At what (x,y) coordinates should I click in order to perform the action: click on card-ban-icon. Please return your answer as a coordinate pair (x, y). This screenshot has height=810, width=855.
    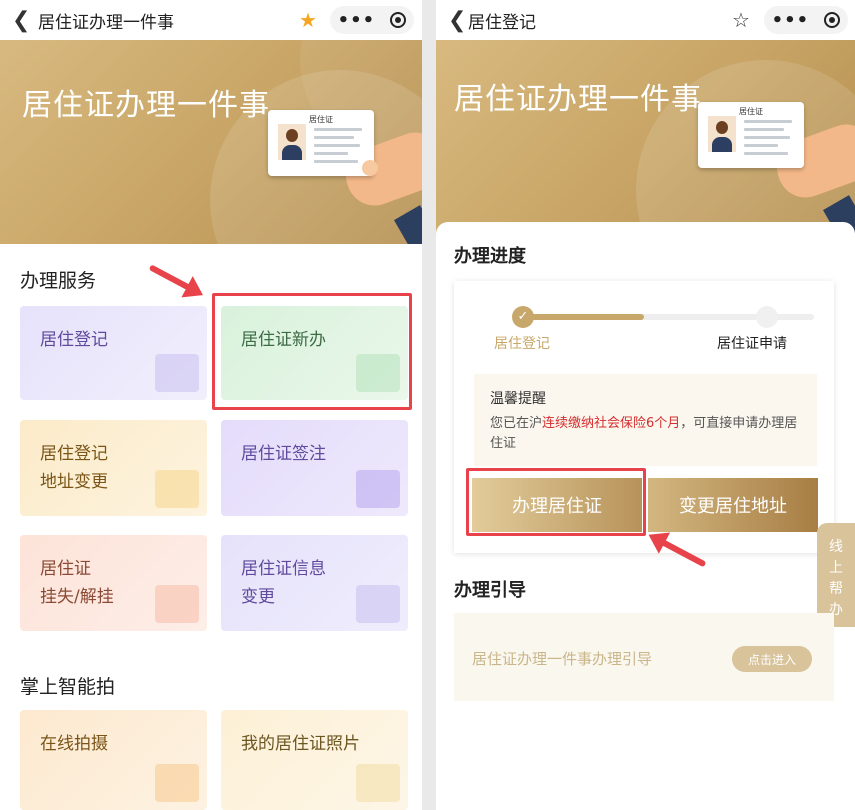
    Looking at the image, I should click on (177, 604).